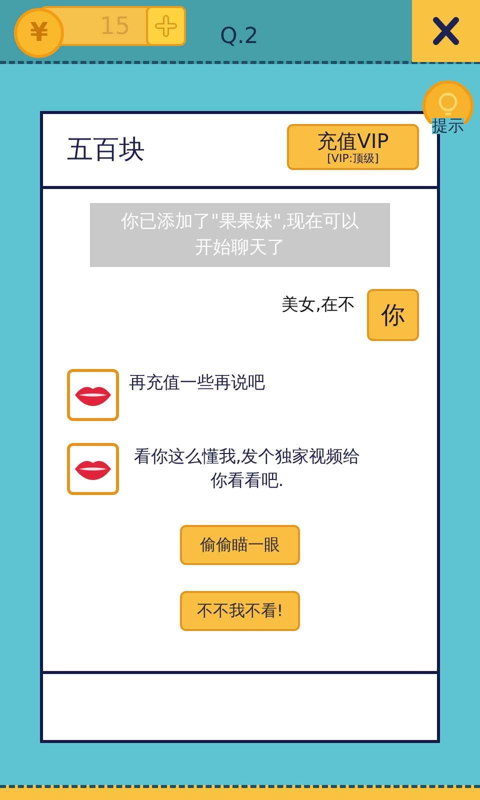 This screenshot has width=480, height=800. Describe the element at coordinates (39, 33) in the screenshot. I see `yen-coin: ¥` at that location.